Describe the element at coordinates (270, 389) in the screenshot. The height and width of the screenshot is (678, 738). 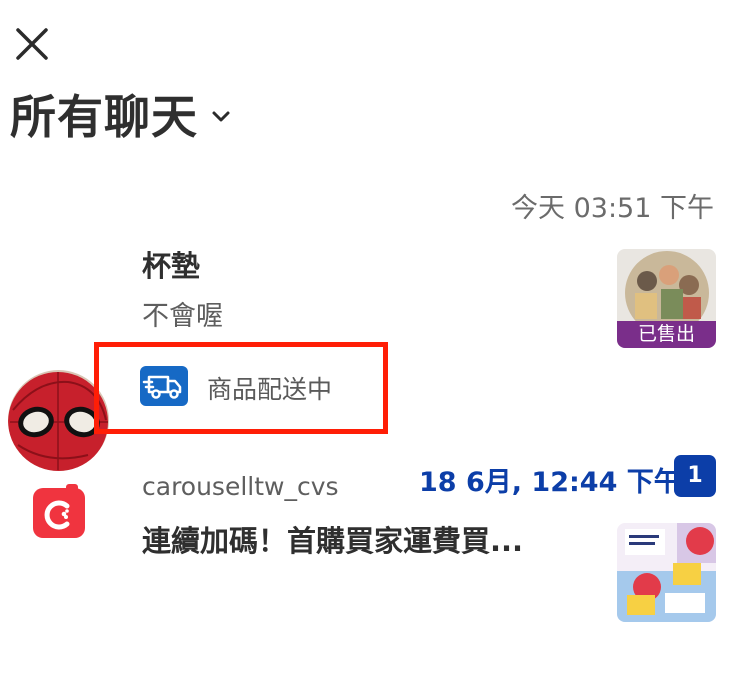
I see `delivery-status-text: 商品配送中` at that location.